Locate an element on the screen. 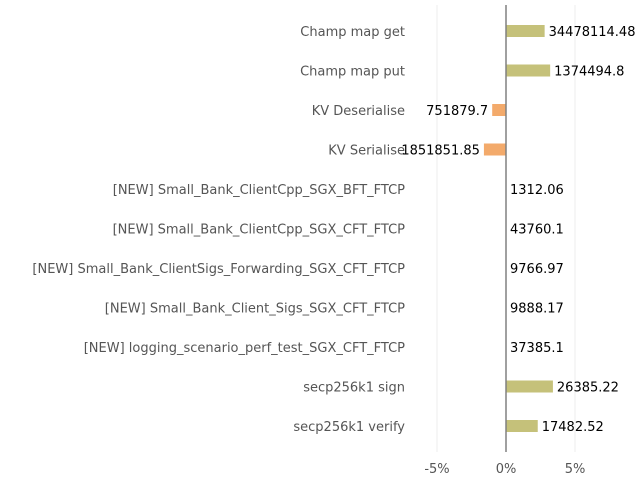 The height and width of the screenshot is (480, 640). value-label: 26385.22 is located at coordinates (588, 388).